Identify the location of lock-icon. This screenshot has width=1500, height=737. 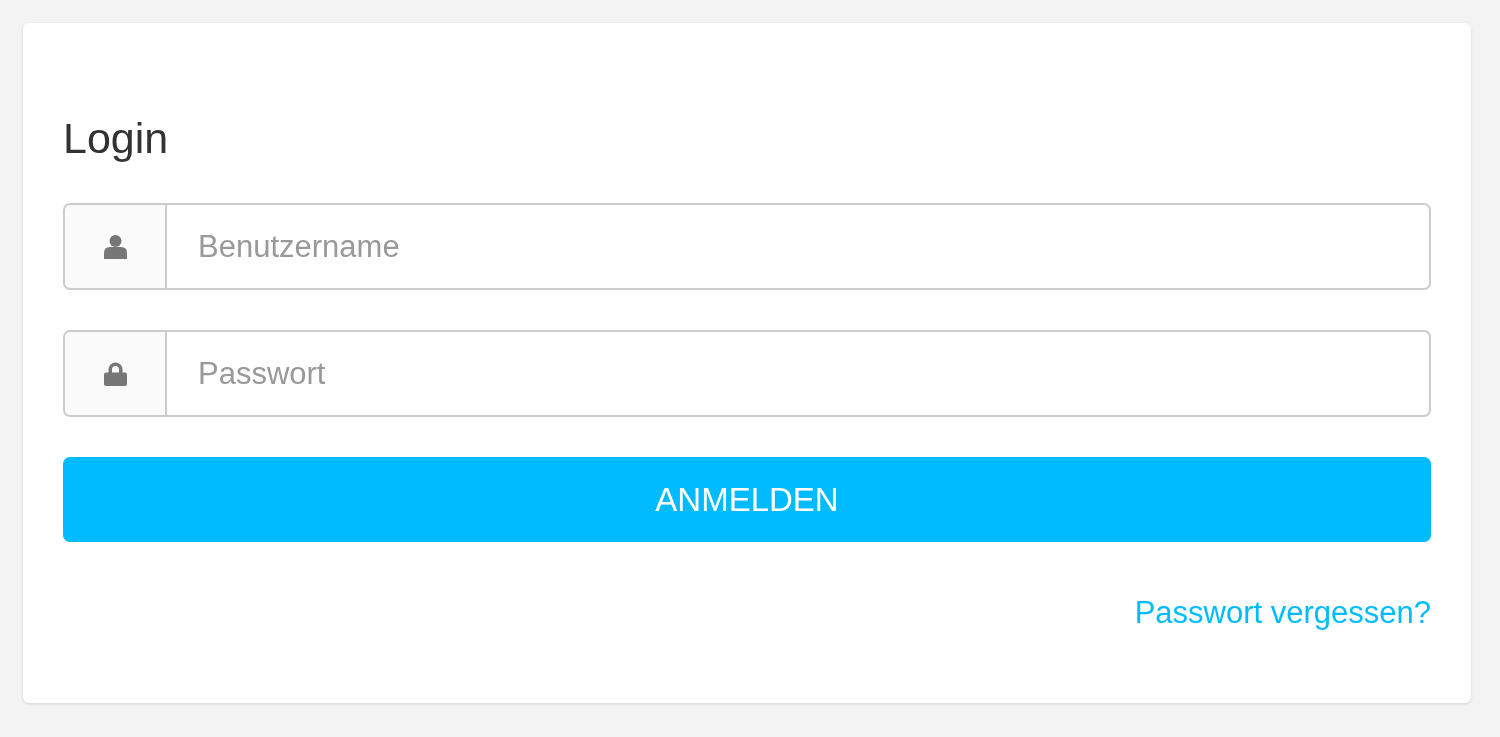
(115, 373).